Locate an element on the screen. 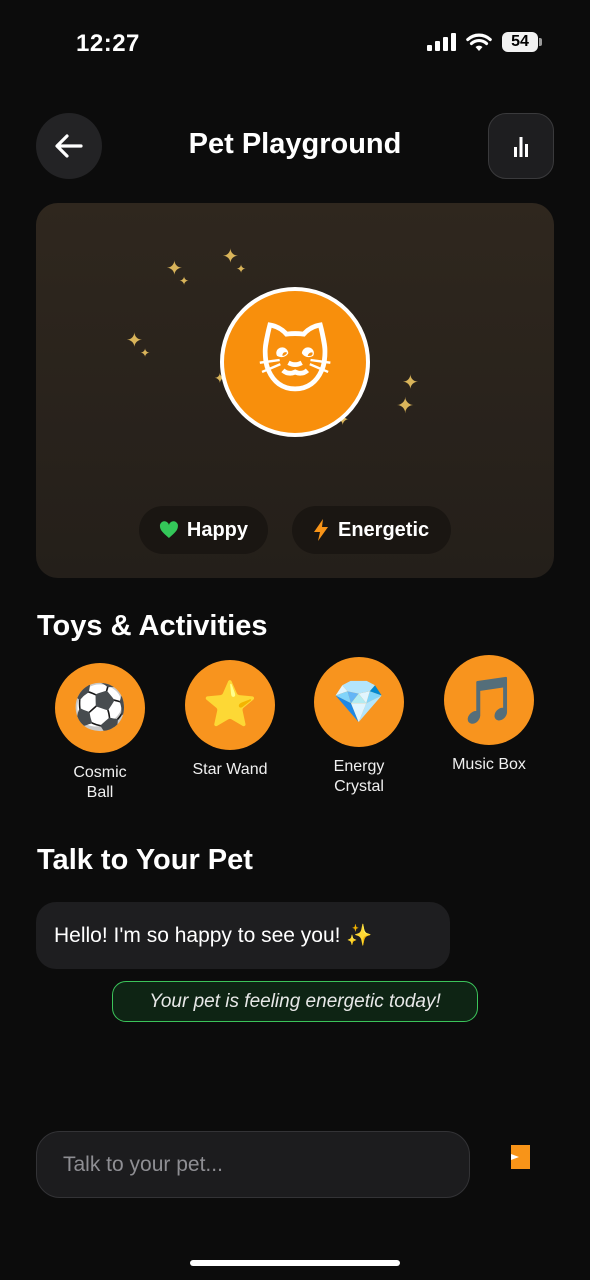 This screenshot has height=1280, width=590. stats-button is located at coordinates (521, 146).